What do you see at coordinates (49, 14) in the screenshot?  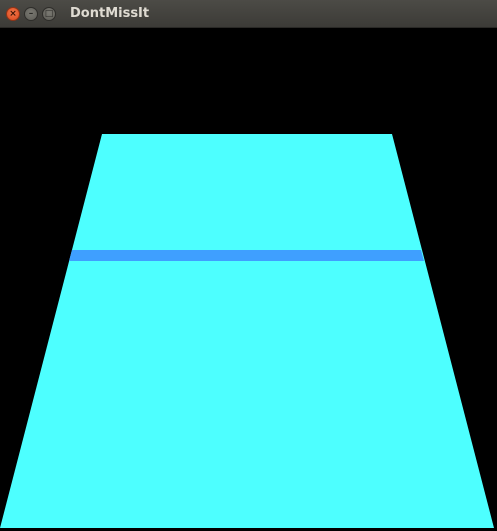 I see `maximize-icon: □` at bounding box center [49, 14].